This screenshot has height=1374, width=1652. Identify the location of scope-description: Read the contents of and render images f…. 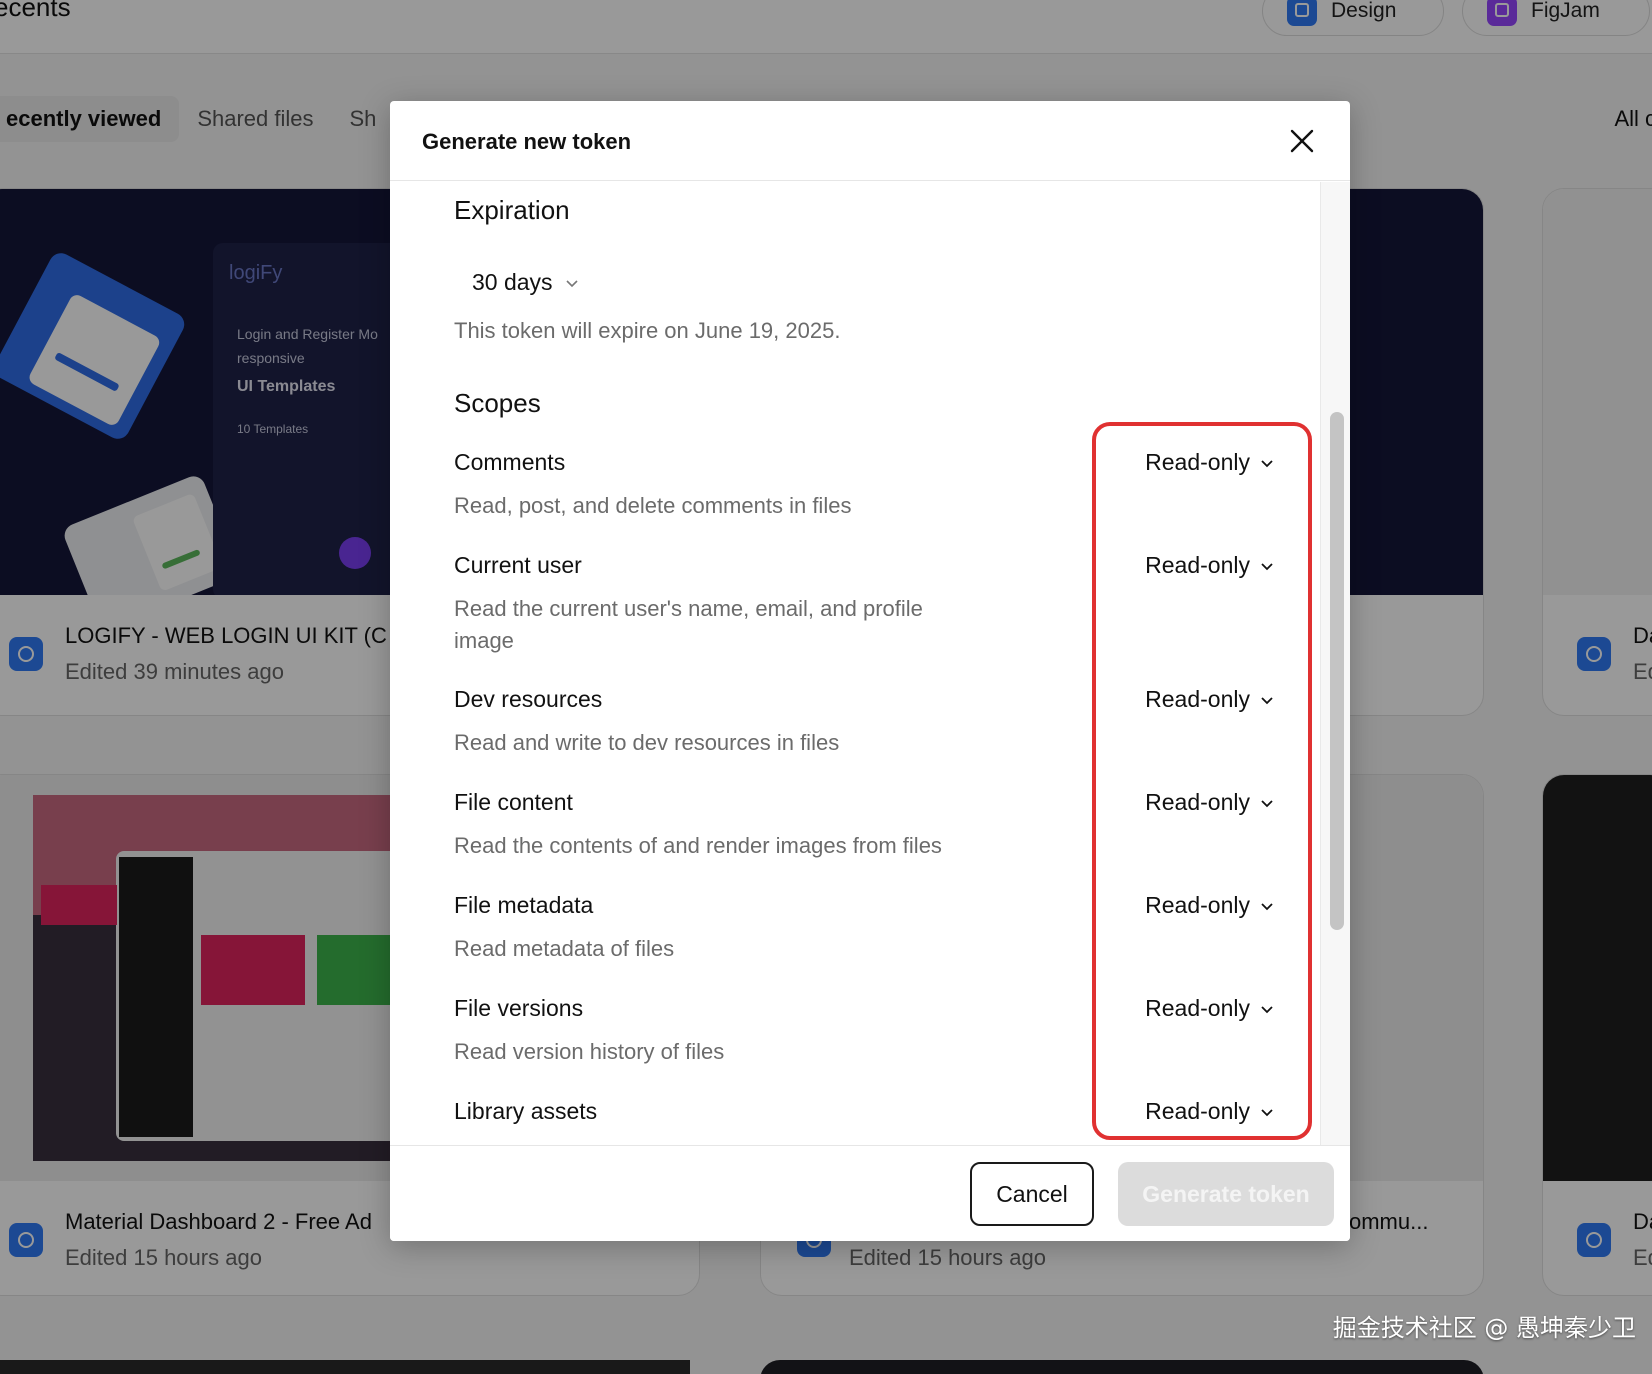
(698, 845).